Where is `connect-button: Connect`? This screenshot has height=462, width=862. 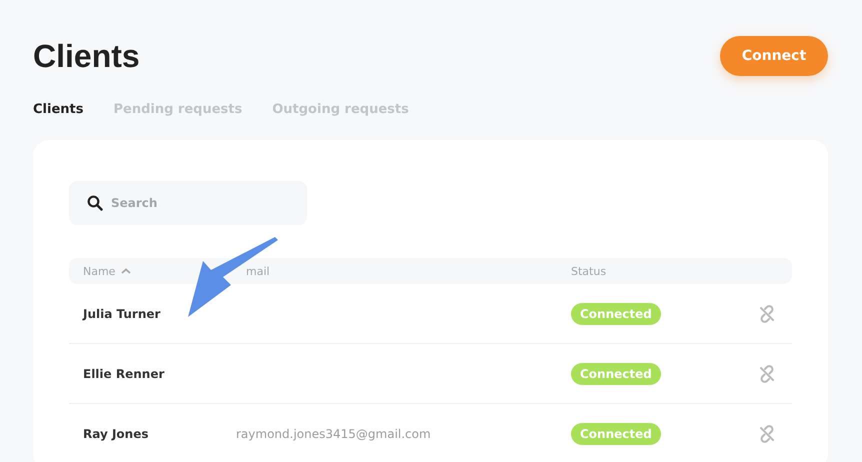 connect-button: Connect is located at coordinates (774, 56).